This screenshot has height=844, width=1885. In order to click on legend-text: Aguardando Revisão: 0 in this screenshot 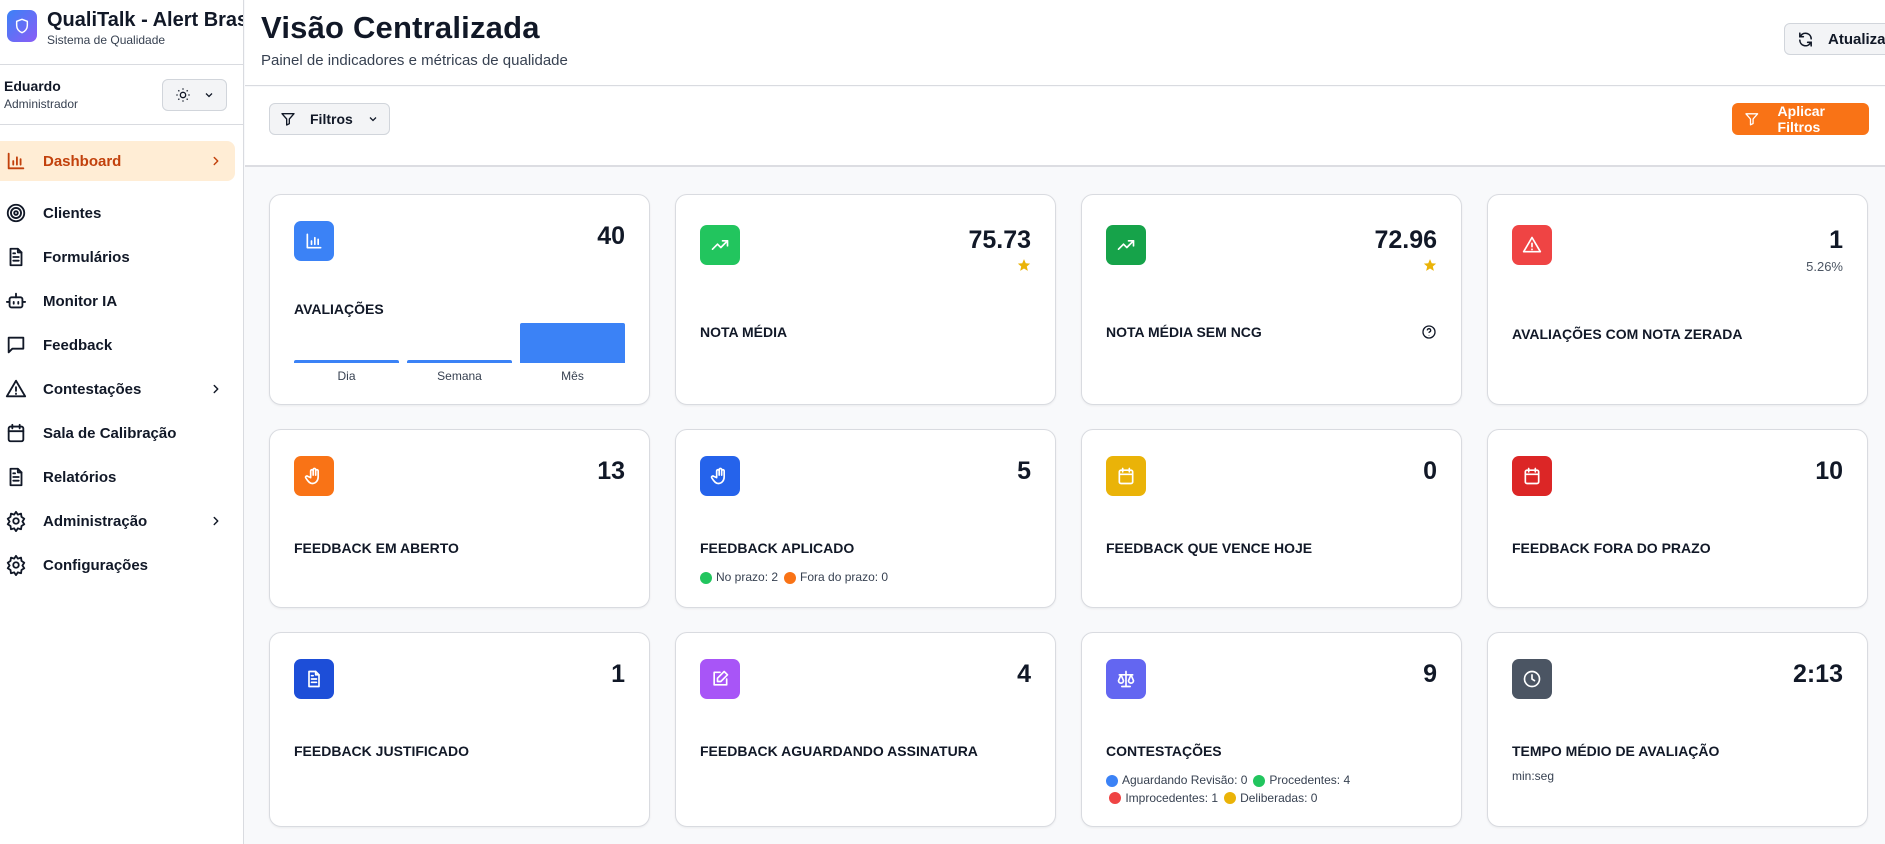, I will do `click(1185, 780)`.